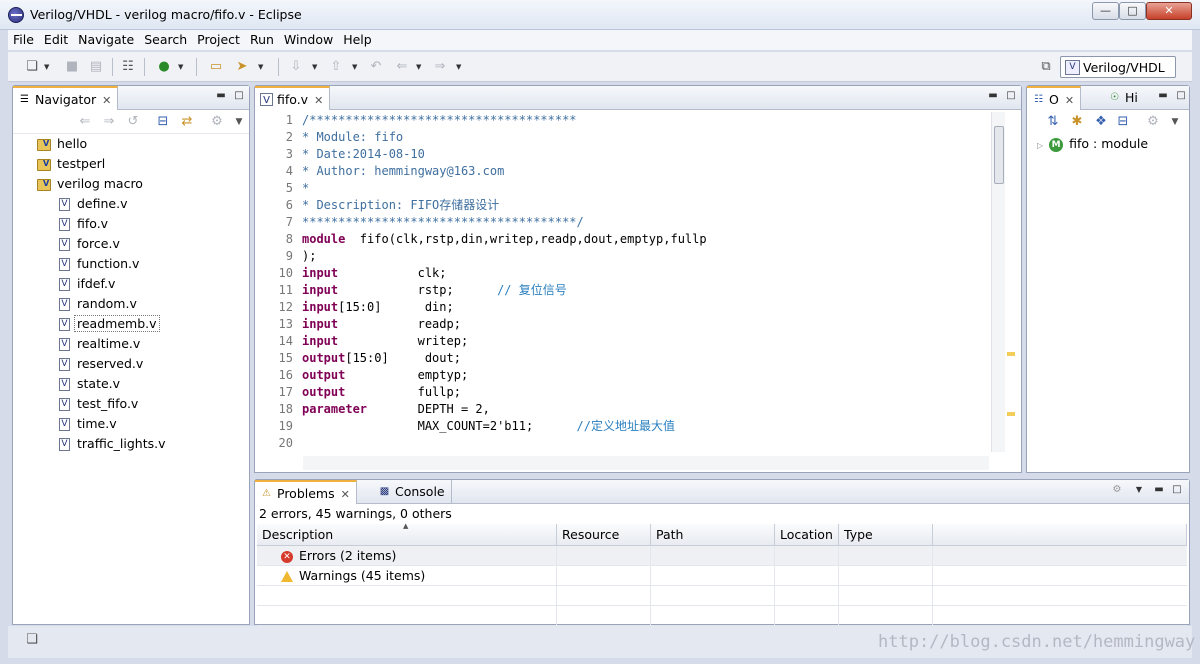  What do you see at coordinates (216, 67) in the screenshot?
I see `open-folder-icon: ▭` at bounding box center [216, 67].